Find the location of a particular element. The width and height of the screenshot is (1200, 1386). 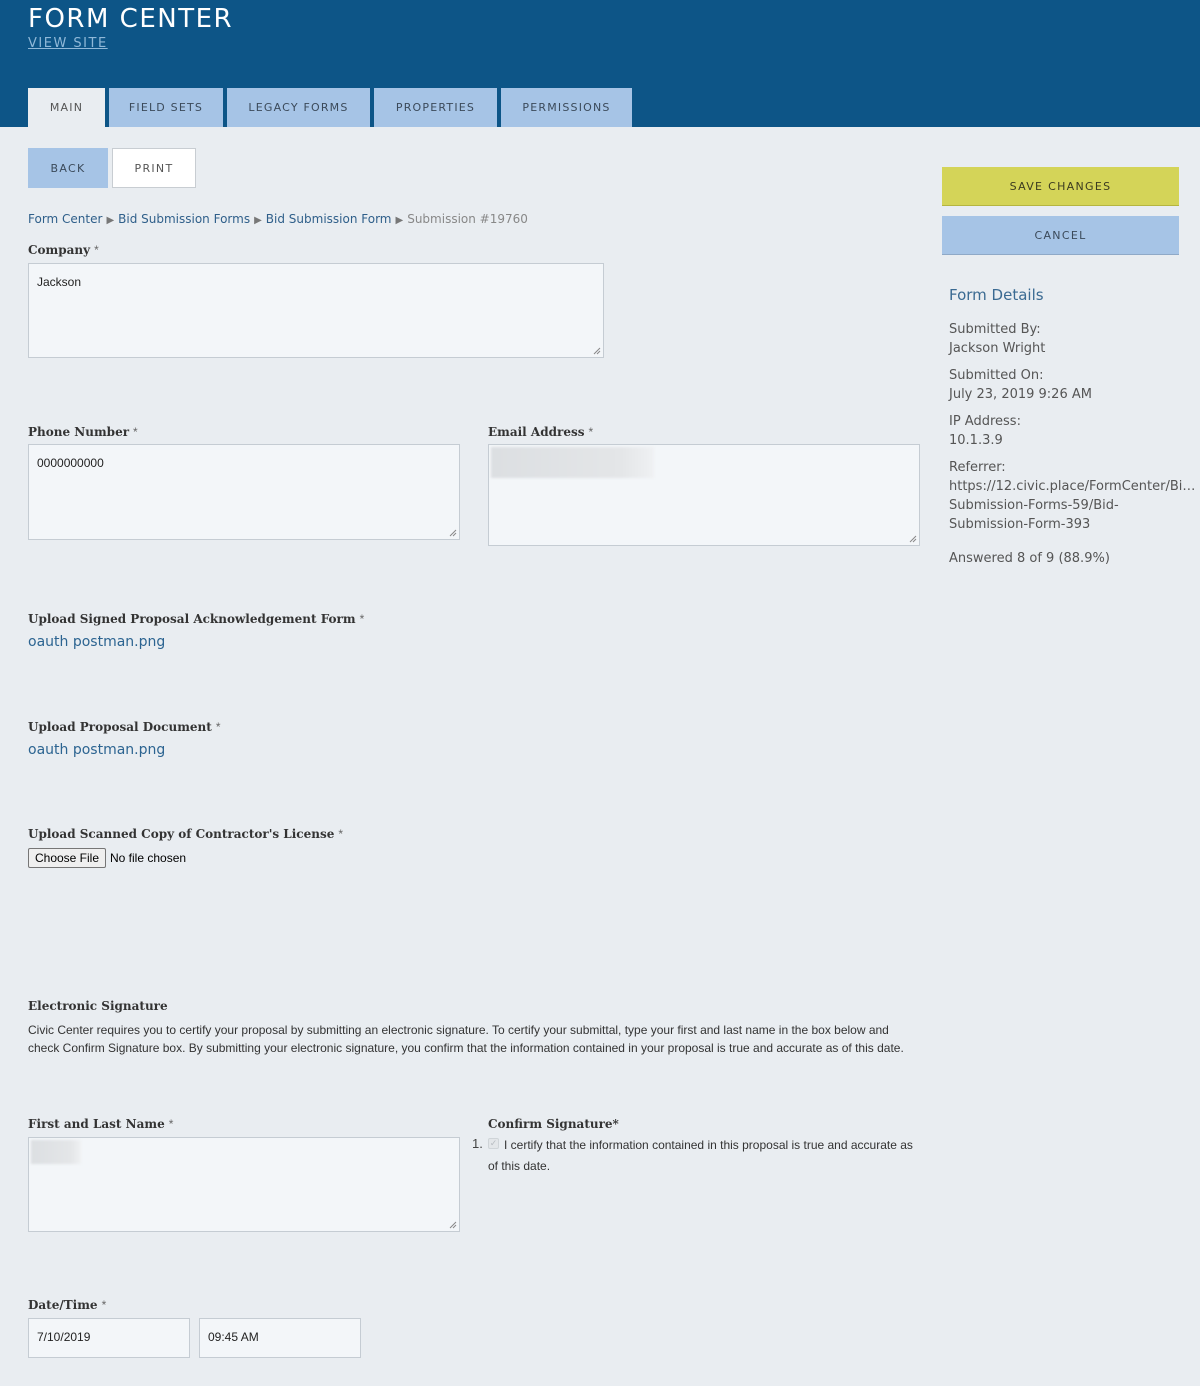

referrer-line: Submission-Forms-59/Bid- is located at coordinates (1034, 505).